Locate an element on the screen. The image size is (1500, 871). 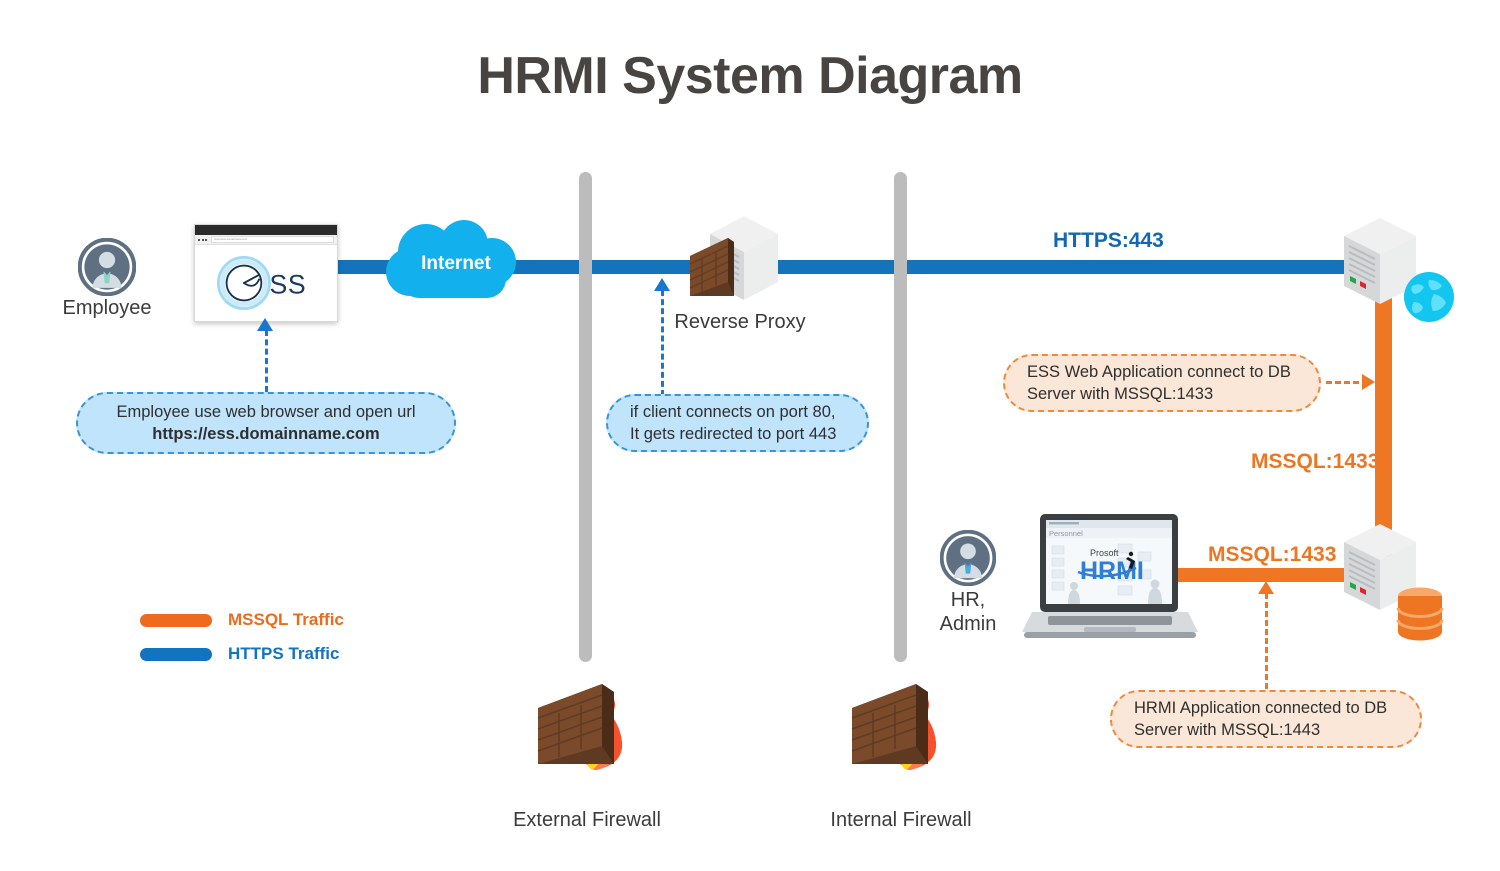
dashed-connector-hrmi-db is located at coordinates (1266, 641).